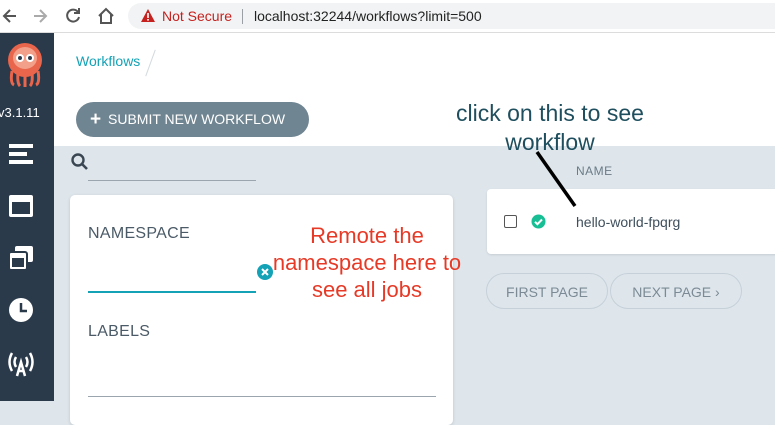  Describe the element at coordinates (547, 291) in the screenshot. I see `first-page-button: FIRST PAGE` at that location.